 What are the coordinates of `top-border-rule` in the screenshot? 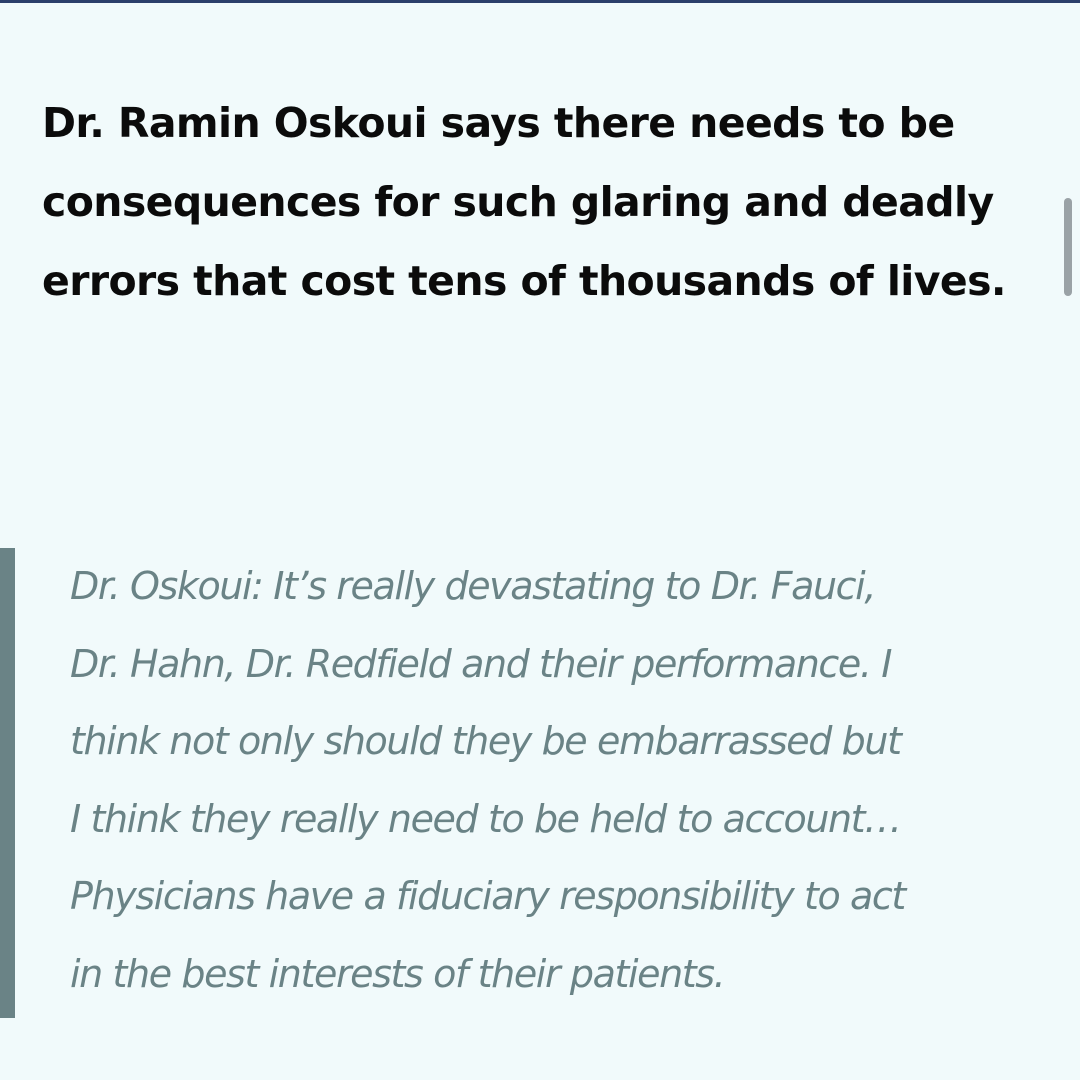 It's located at (540, 1).